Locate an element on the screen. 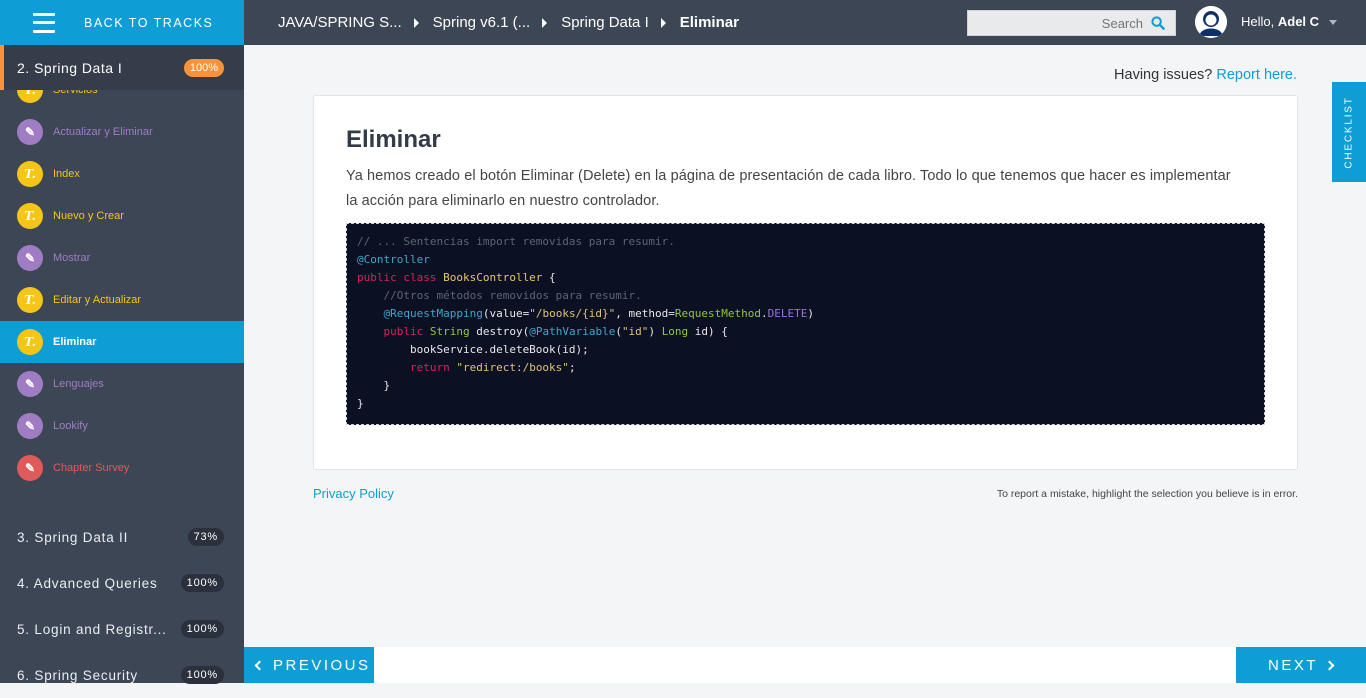 This screenshot has width=1366, height=698. lesson-label: Editar y Actualizar is located at coordinates (97, 300).